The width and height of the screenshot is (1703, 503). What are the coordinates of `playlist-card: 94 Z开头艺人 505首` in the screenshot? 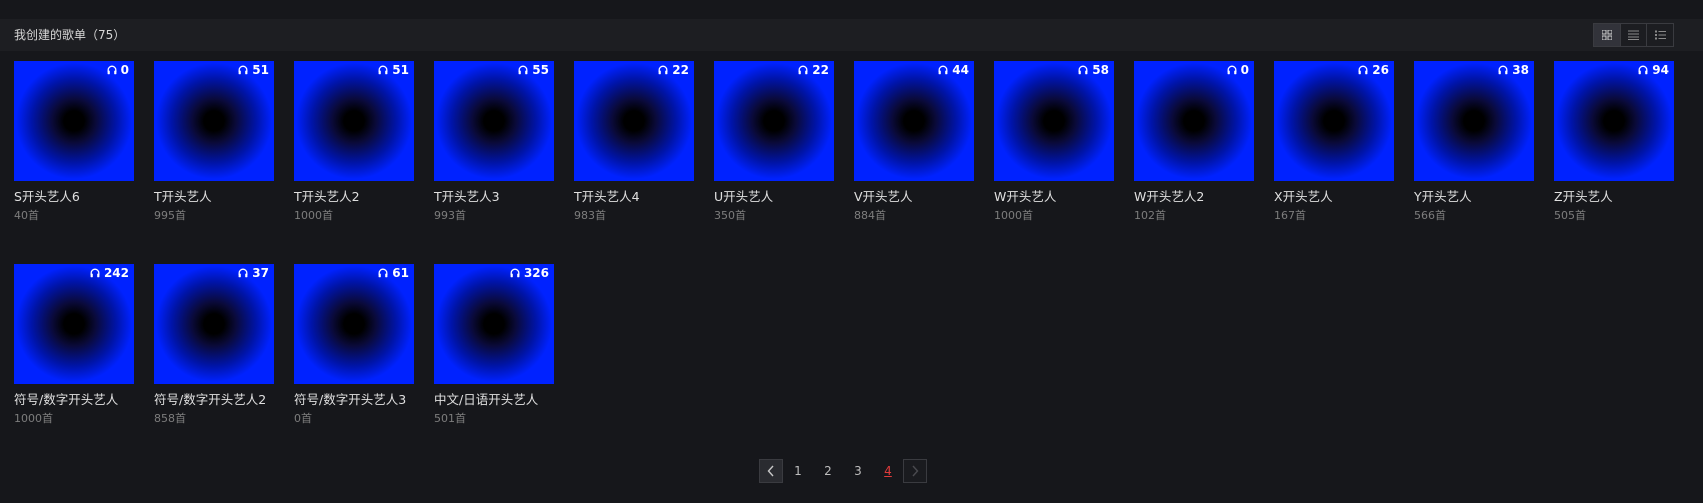 It's located at (1614, 146).